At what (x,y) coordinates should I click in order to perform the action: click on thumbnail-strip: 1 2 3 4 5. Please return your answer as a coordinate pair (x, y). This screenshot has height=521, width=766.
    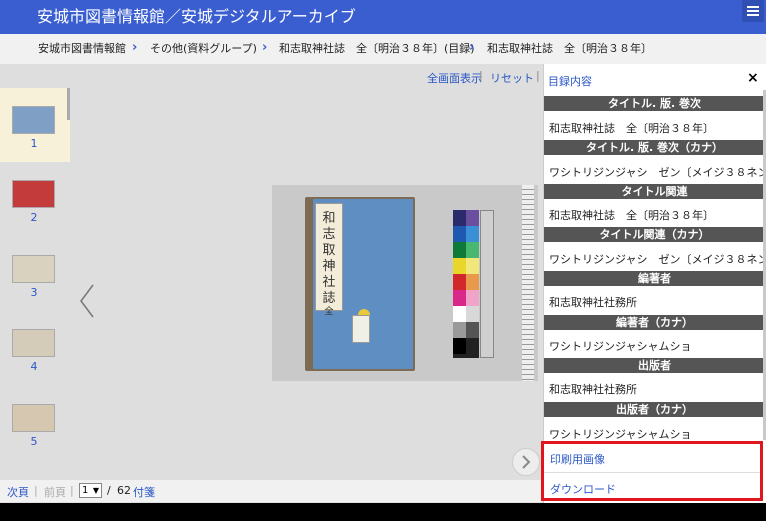
    Looking at the image, I should click on (35, 283).